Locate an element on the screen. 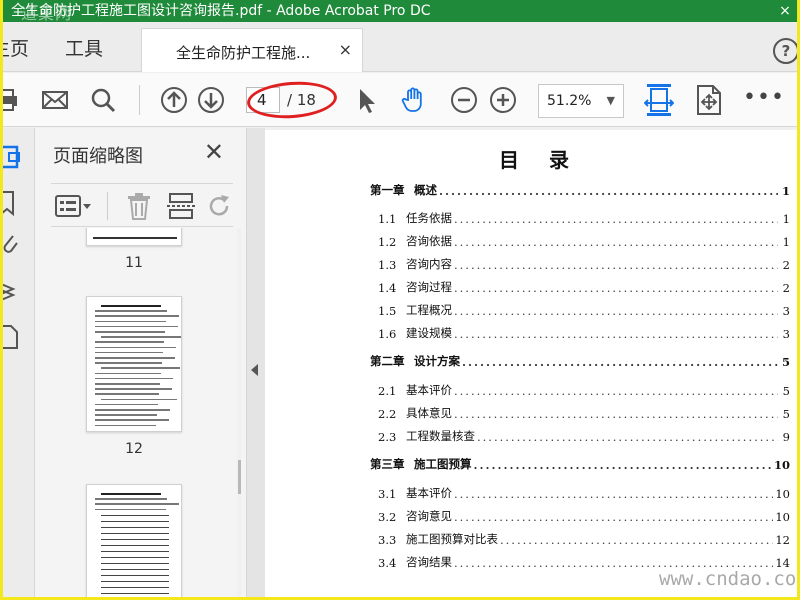 This screenshot has width=800, height=600. full-screen-icon is located at coordinates (709, 100).